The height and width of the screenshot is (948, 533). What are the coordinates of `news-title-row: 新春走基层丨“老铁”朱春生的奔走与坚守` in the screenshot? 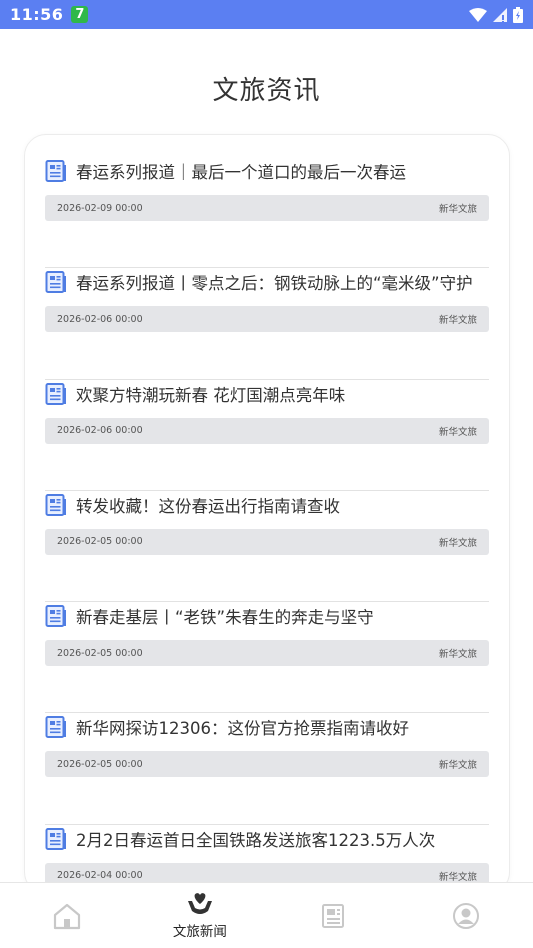 It's located at (267, 616).